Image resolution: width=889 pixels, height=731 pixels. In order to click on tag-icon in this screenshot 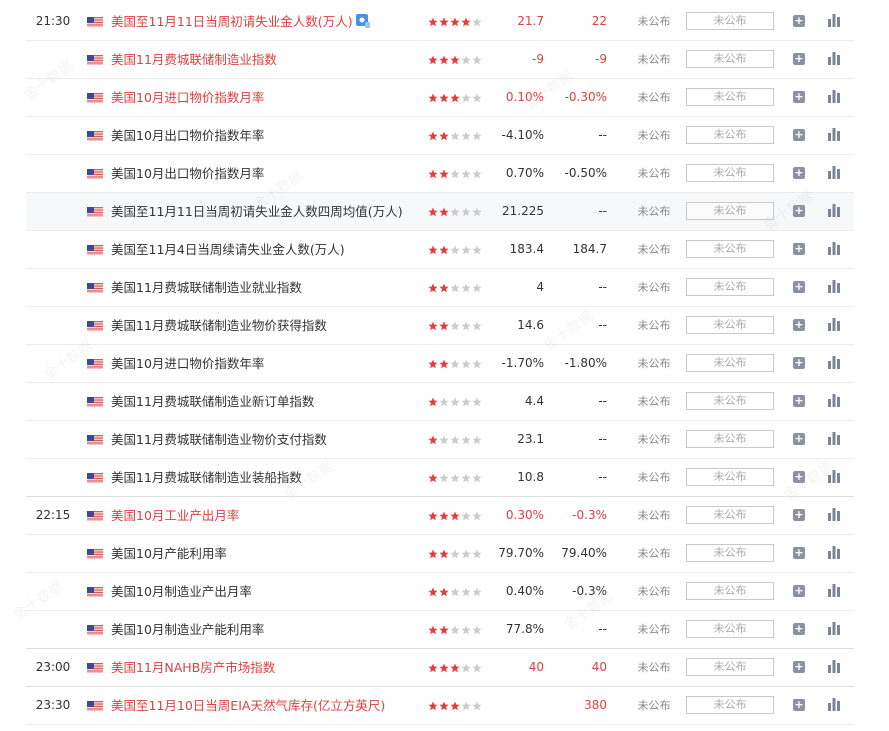, I will do `click(363, 21)`.